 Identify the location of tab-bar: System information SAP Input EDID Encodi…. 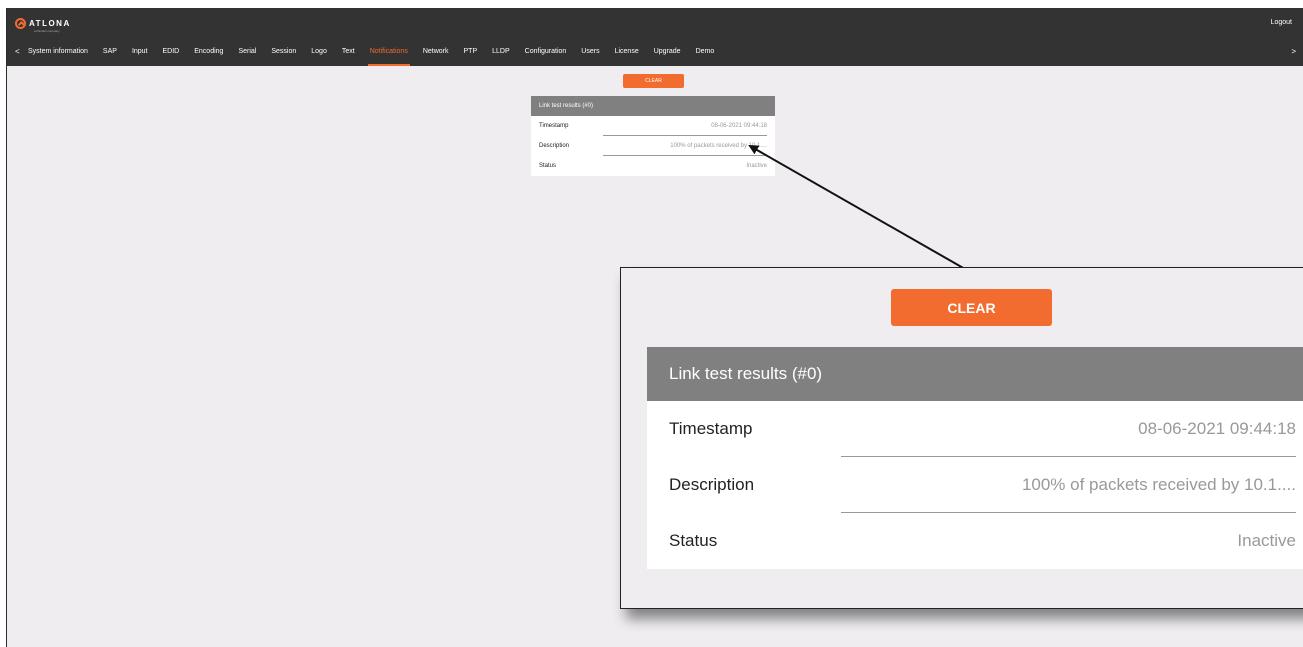
(378, 57).